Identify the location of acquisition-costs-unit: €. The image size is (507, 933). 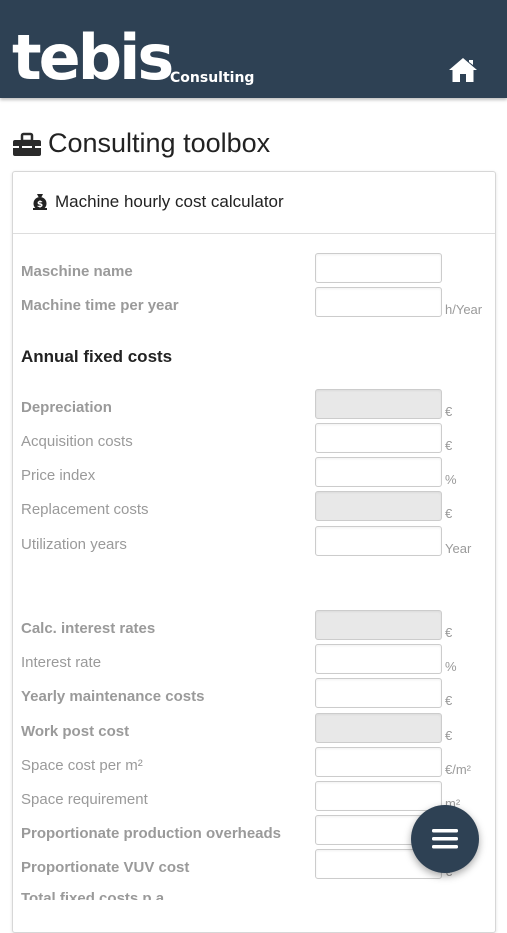
(449, 445).